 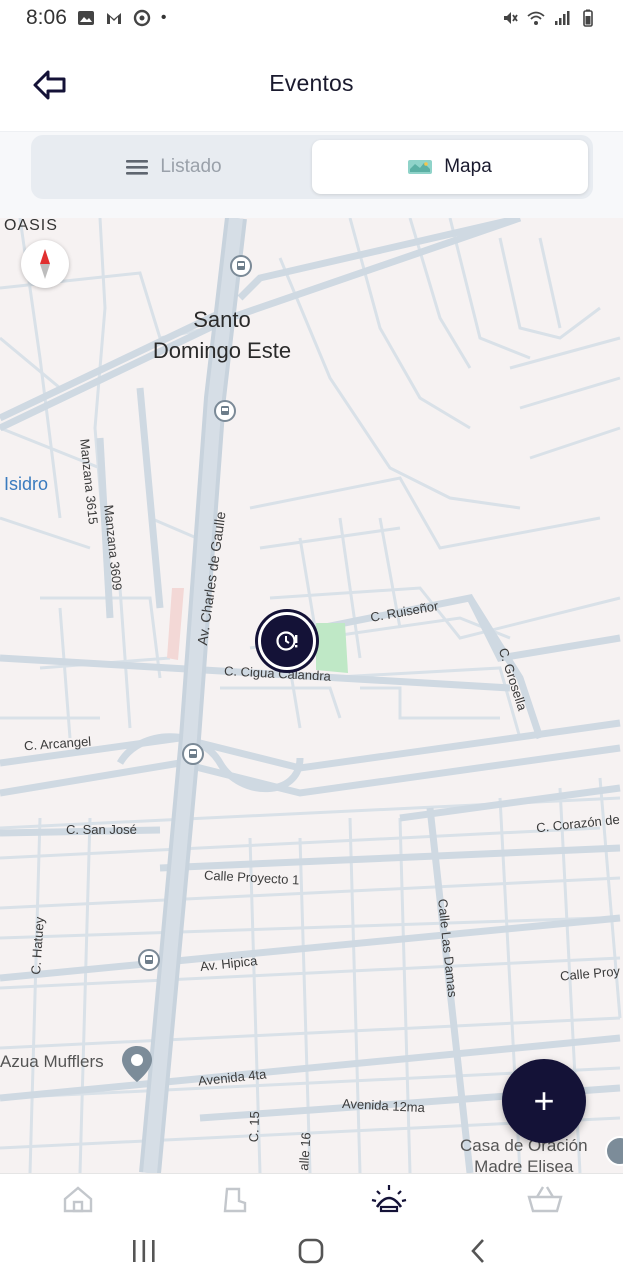 What do you see at coordinates (536, 18) in the screenshot?
I see `wifi-icon` at bounding box center [536, 18].